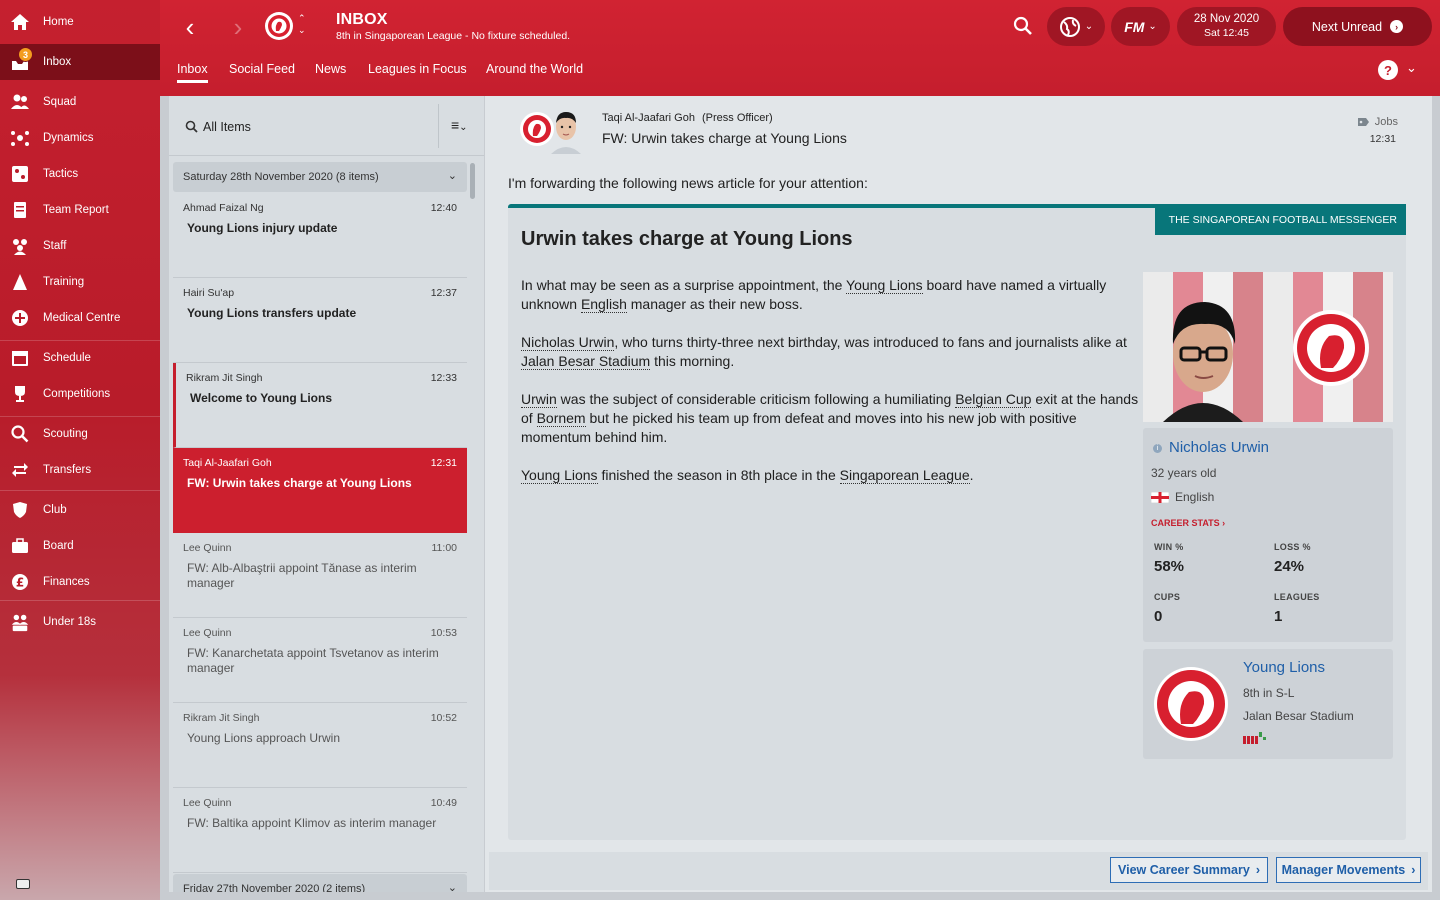 This screenshot has height=900, width=1440. Describe the element at coordinates (80, 394) in the screenshot. I see `sidebar-item-competitions: Competitions` at that location.